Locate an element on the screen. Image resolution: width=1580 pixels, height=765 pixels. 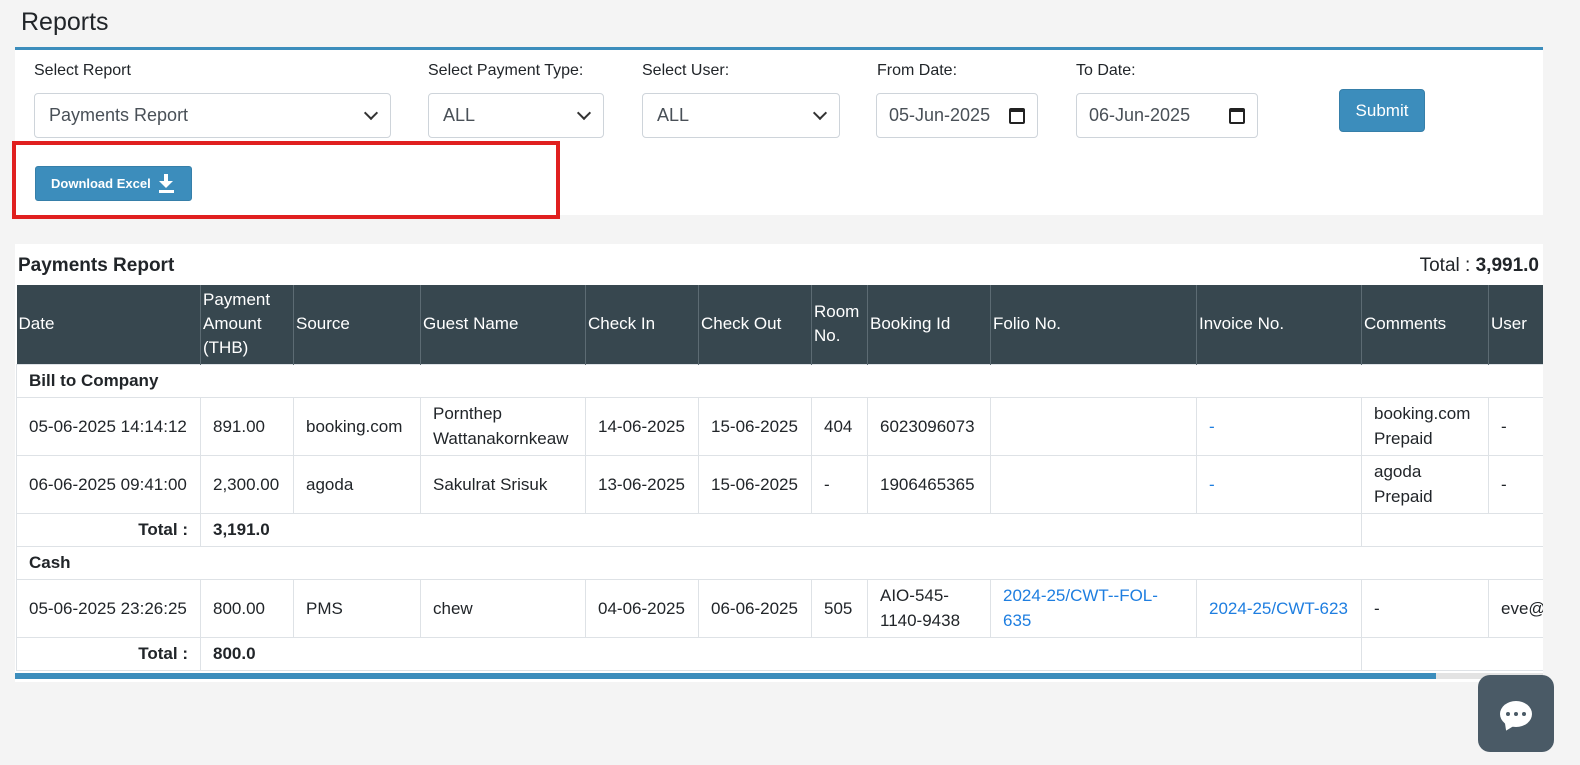
chat-button is located at coordinates (1516, 713).